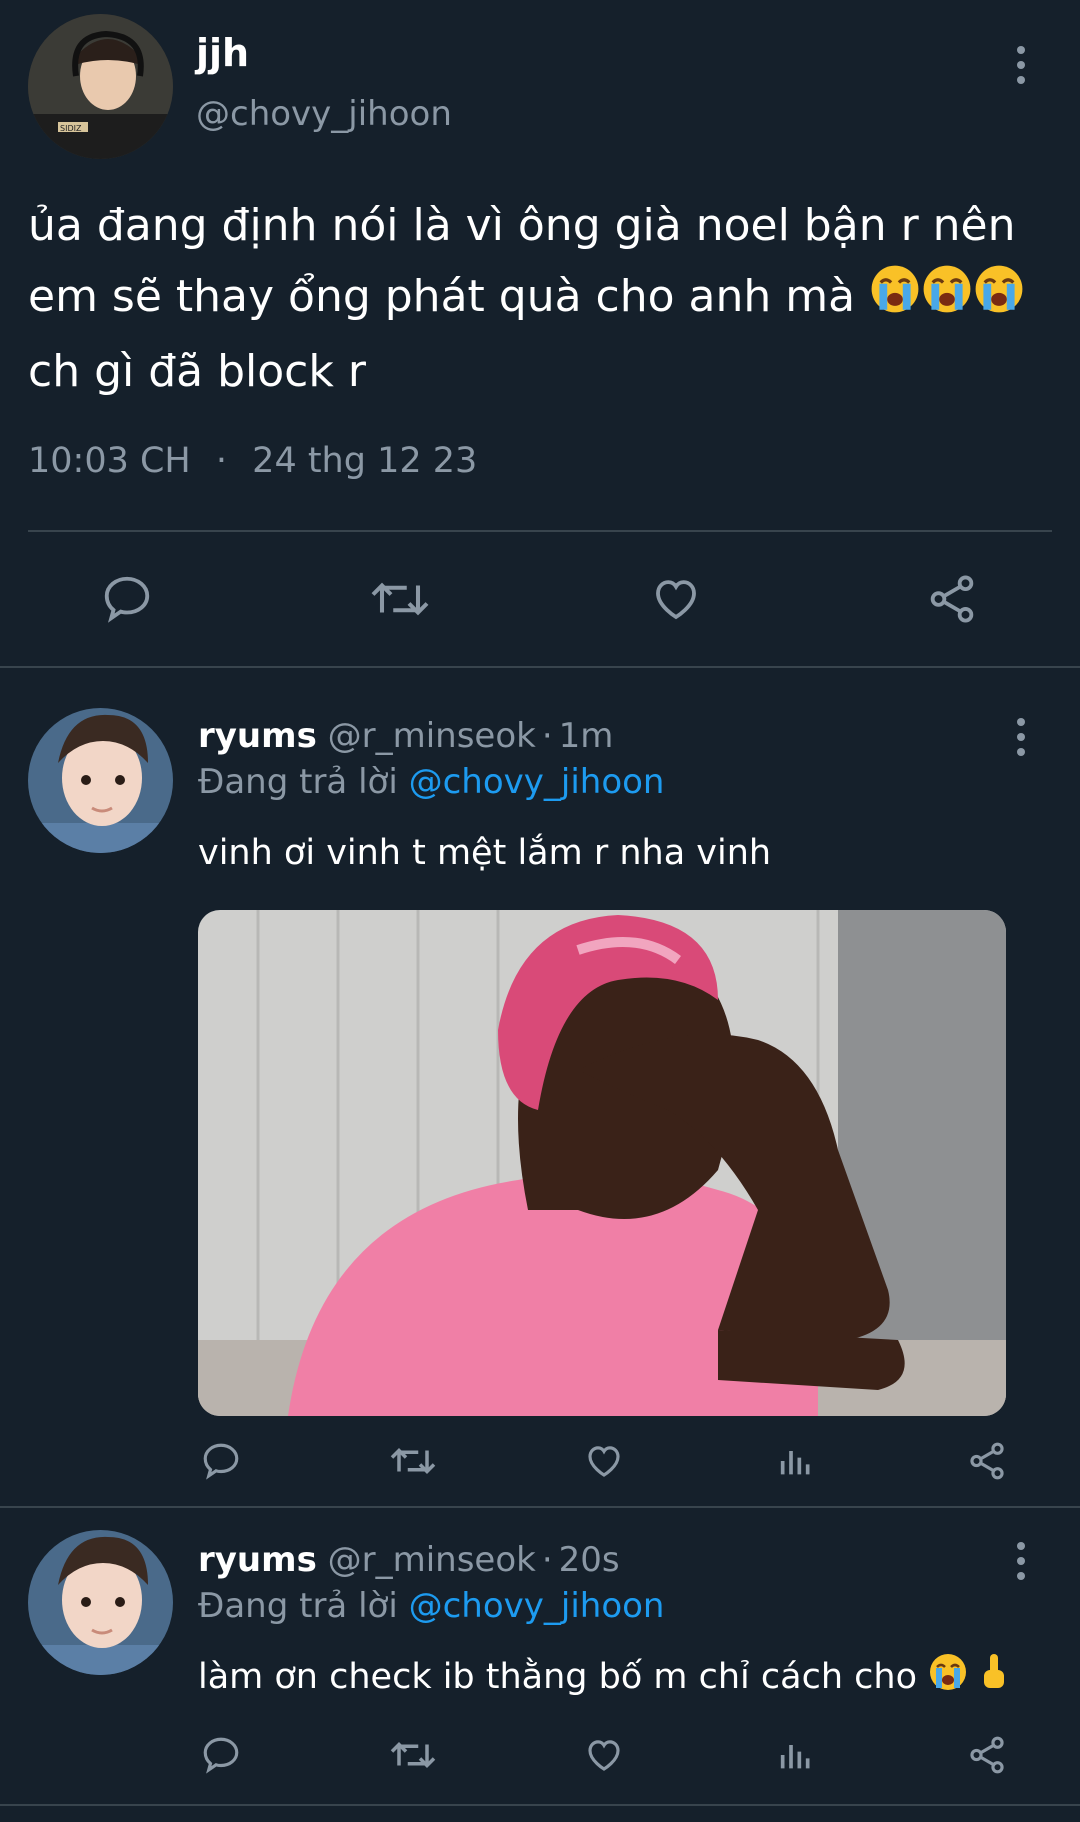 Image resolution: width=1080 pixels, height=1822 pixels. What do you see at coordinates (222, 53) in the screenshot?
I see `display-name: jjh` at bounding box center [222, 53].